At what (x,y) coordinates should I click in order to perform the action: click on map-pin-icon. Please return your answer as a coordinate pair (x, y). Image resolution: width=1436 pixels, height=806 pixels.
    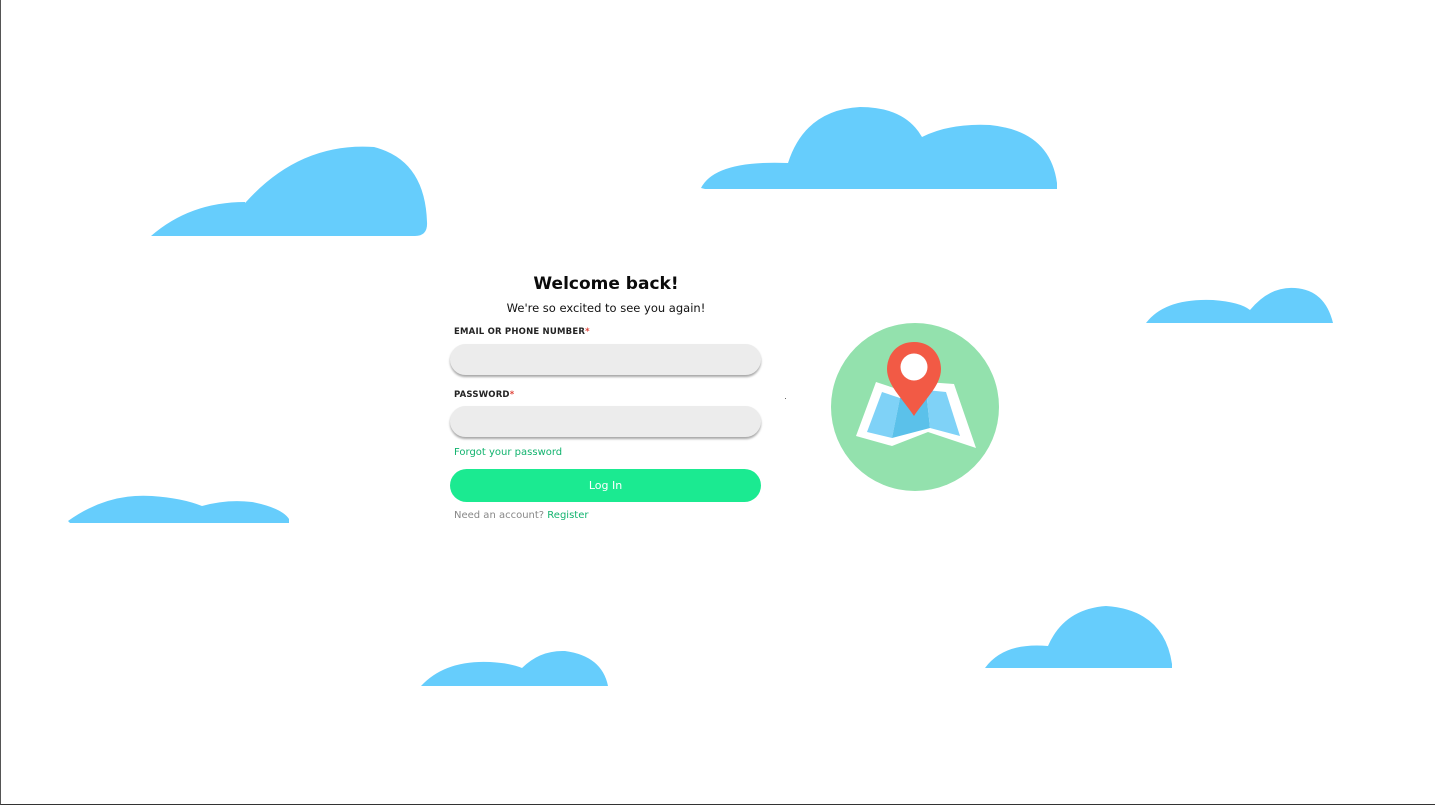
    Looking at the image, I should click on (915, 407).